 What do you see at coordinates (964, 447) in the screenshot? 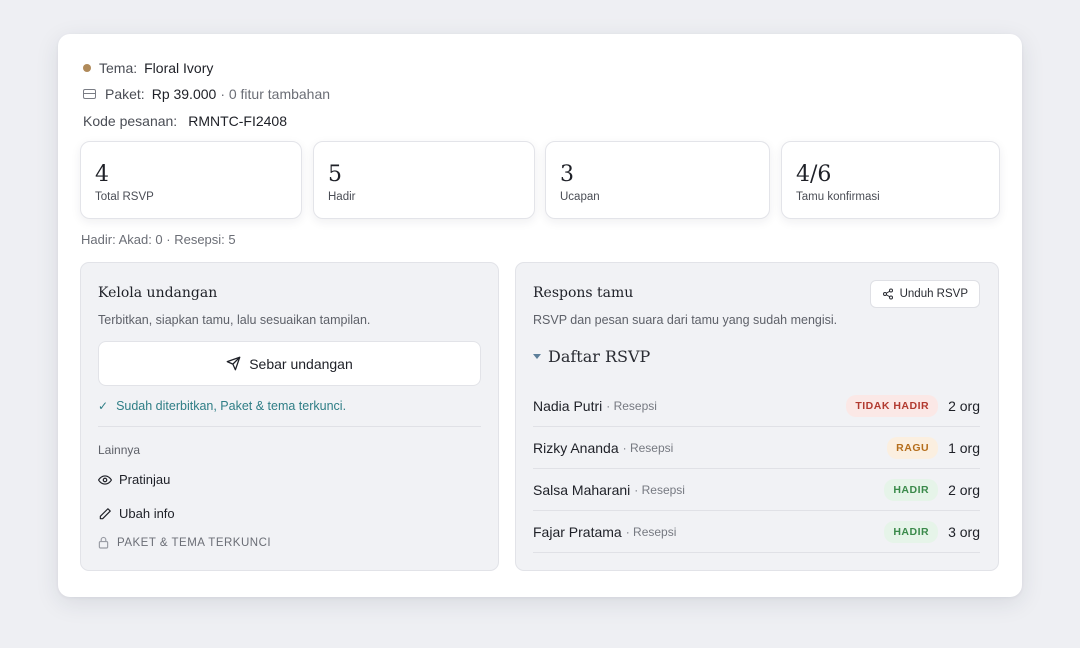
I see `guest-count: 1 org` at bounding box center [964, 447].